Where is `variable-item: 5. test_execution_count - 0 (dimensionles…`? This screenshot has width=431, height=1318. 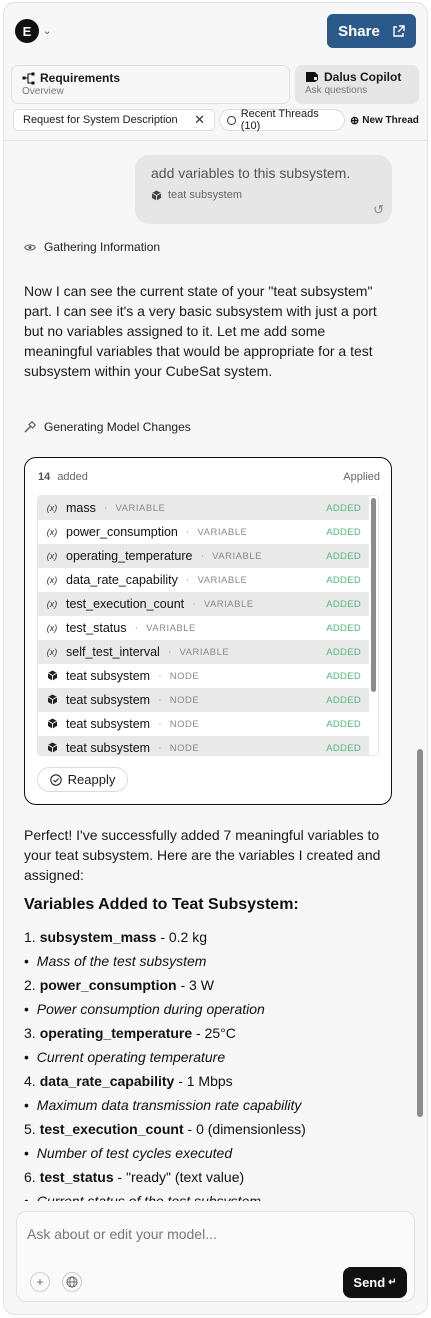
variable-item: 5. test_execution_count - 0 (dimensionles… is located at coordinates (214, 1129).